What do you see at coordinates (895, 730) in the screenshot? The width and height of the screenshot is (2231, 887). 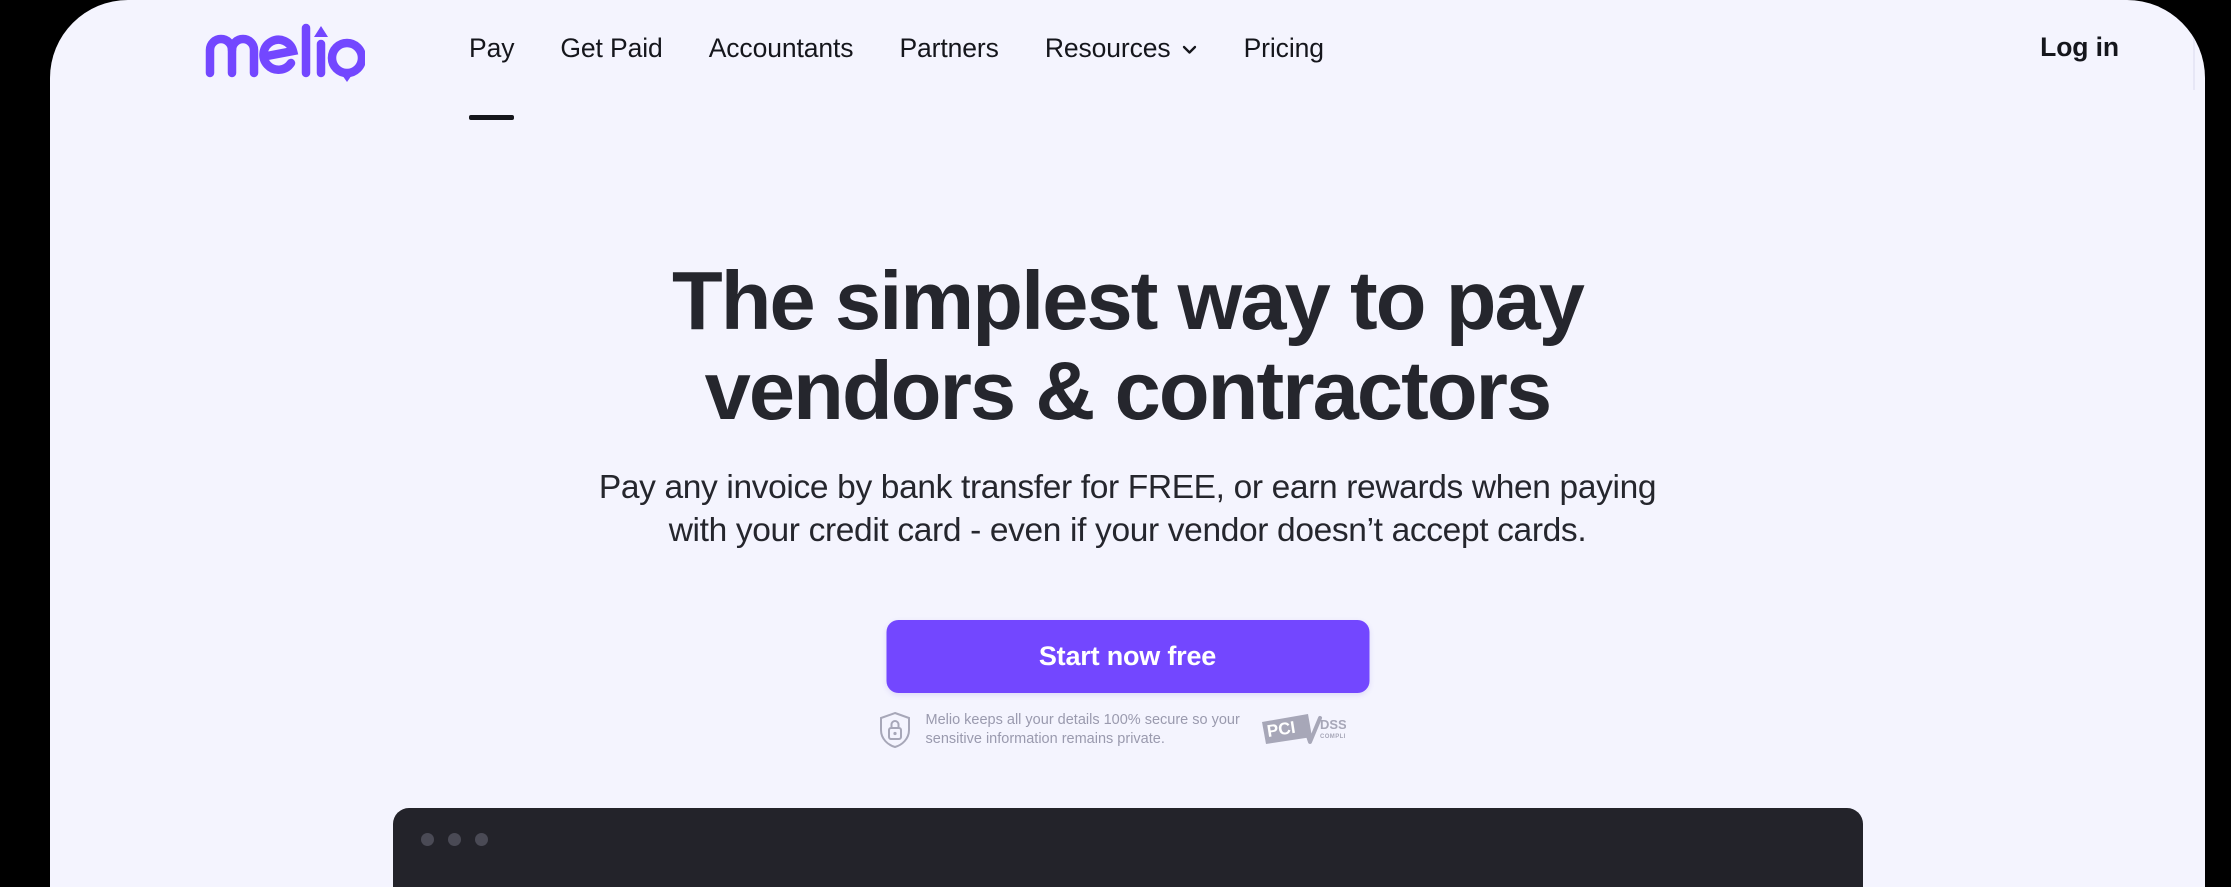 I see `shield-lock-icon` at bounding box center [895, 730].